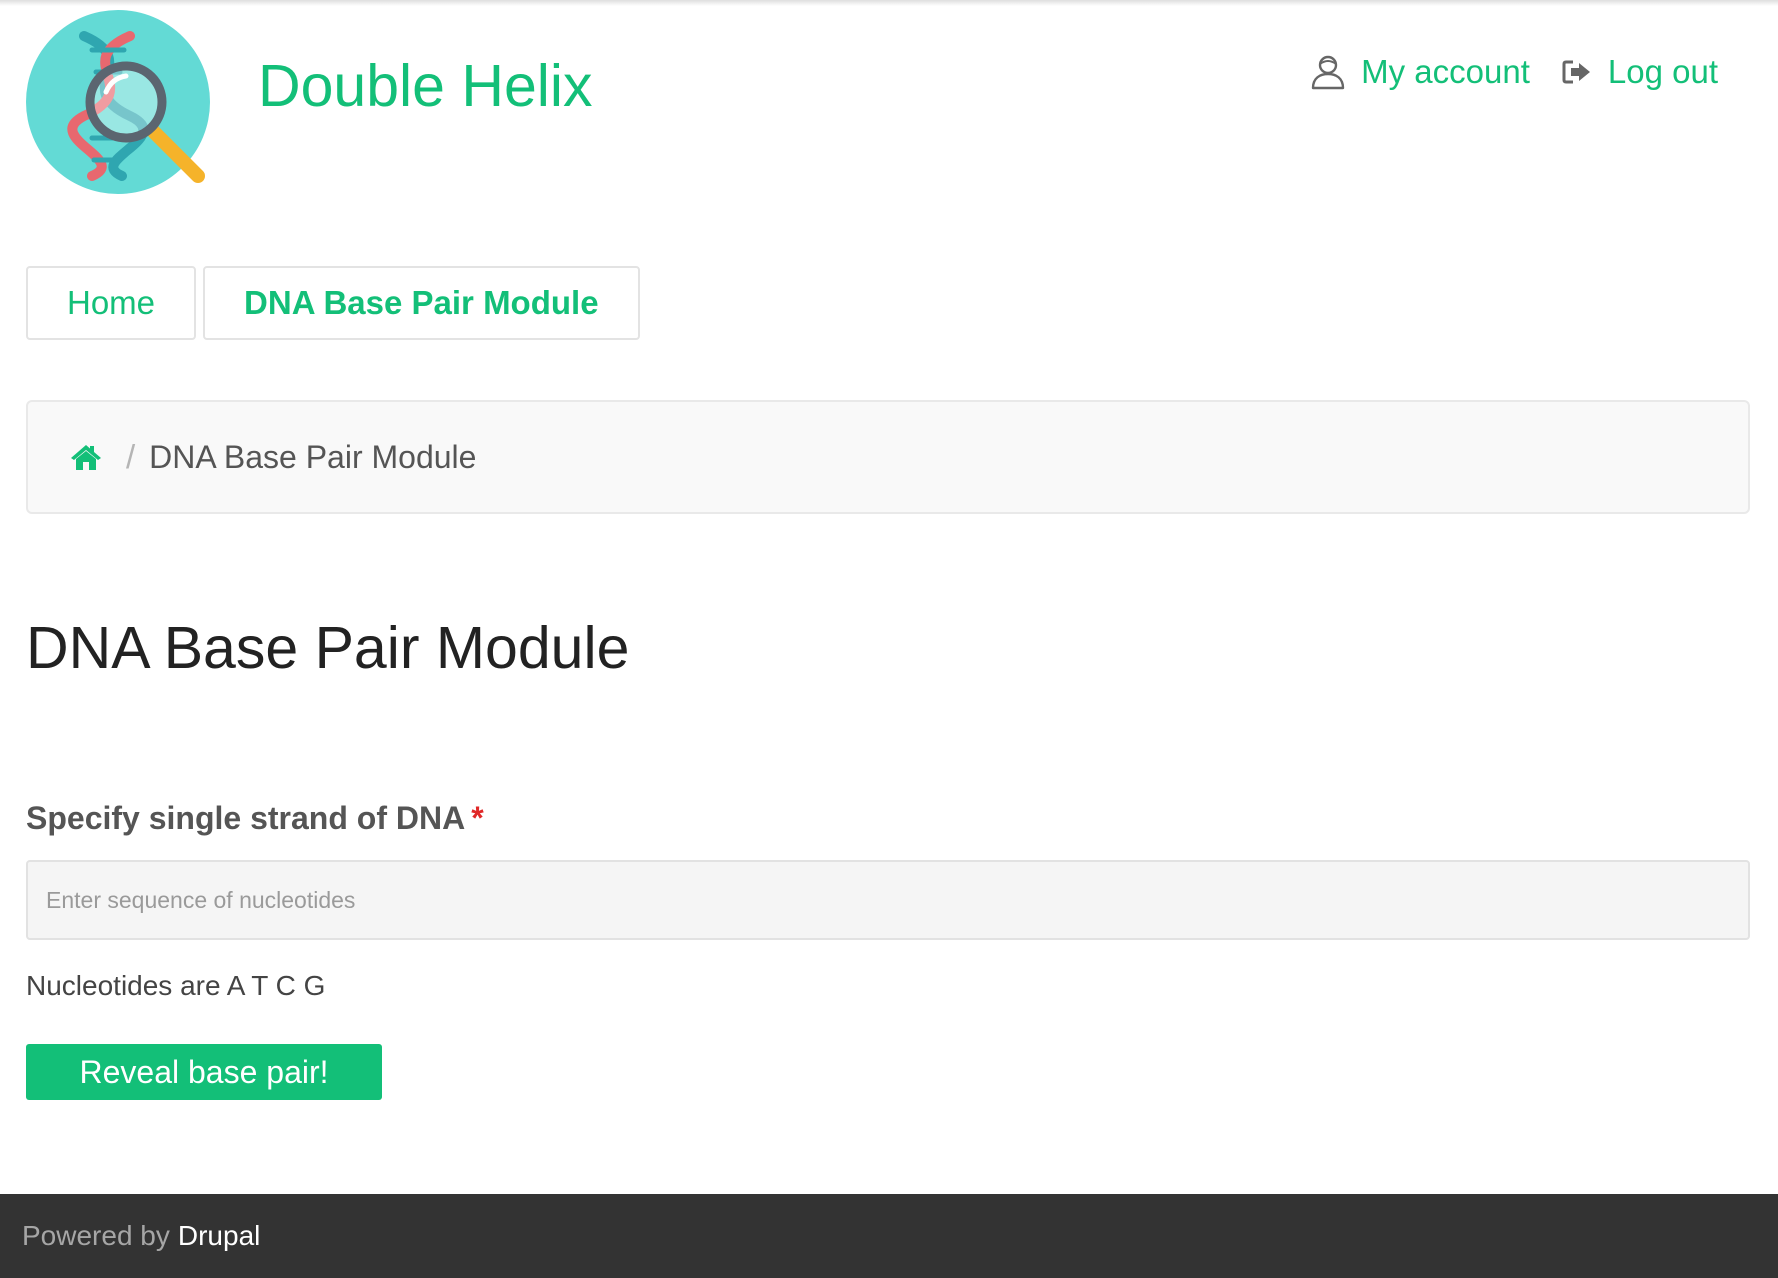 The height and width of the screenshot is (1278, 1778). Describe the element at coordinates (1328, 72) in the screenshot. I see `user-icon` at that location.